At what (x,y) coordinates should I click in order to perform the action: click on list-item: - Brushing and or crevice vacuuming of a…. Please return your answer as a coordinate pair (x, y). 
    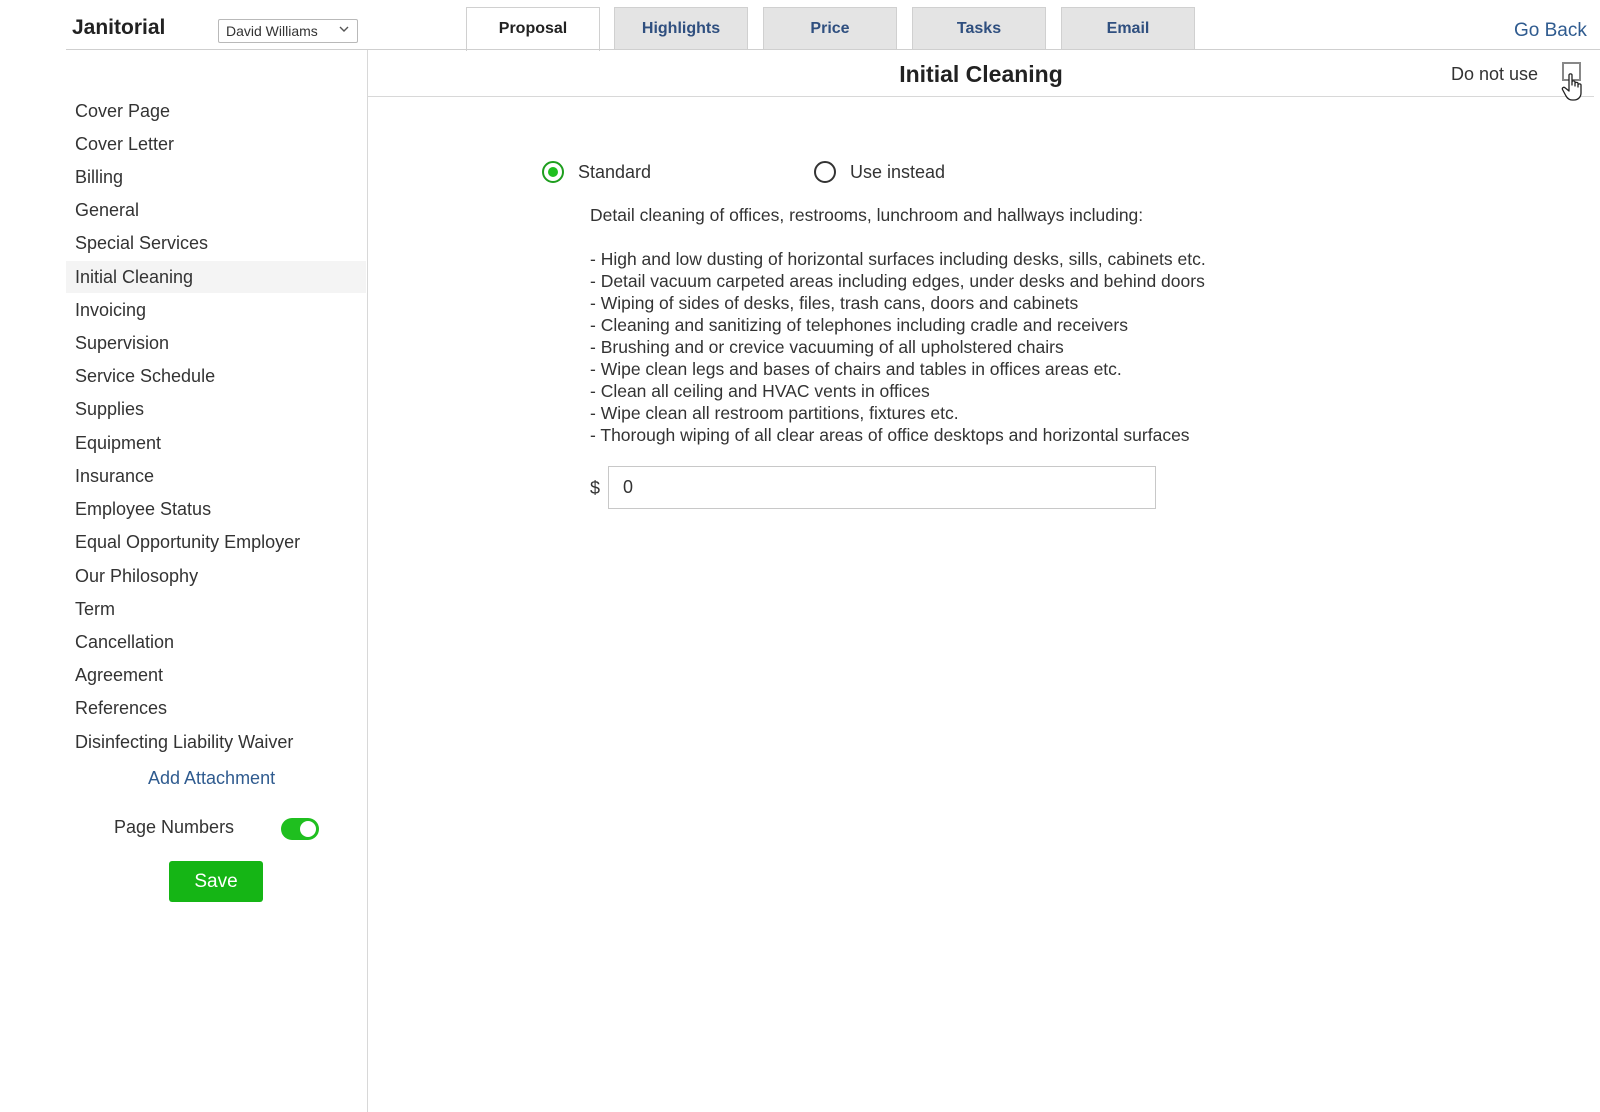
    Looking at the image, I should click on (827, 347).